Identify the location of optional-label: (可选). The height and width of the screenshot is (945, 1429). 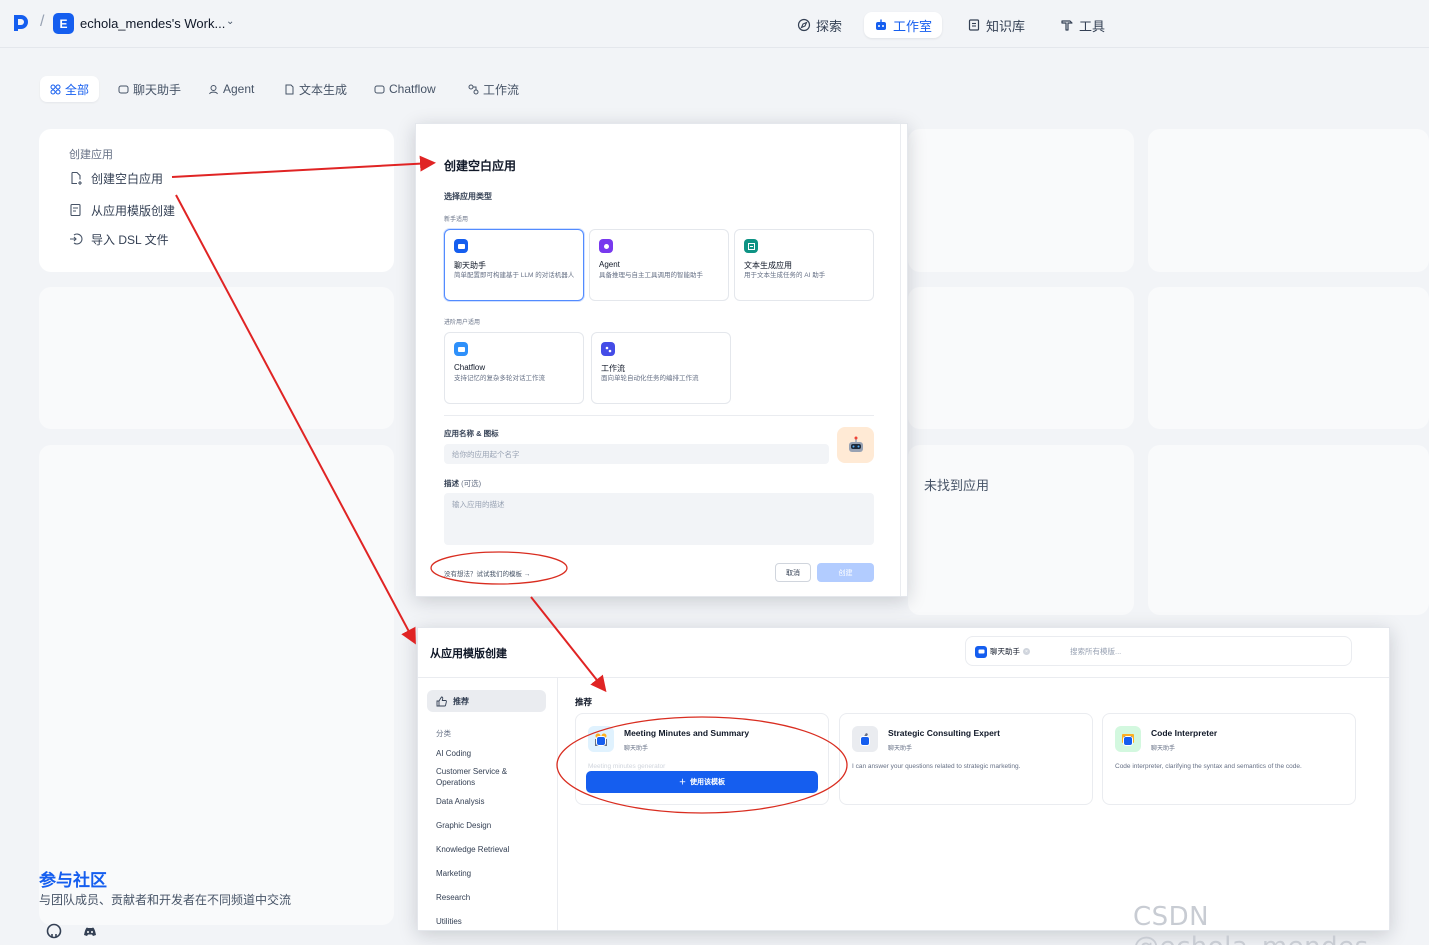
(471, 483).